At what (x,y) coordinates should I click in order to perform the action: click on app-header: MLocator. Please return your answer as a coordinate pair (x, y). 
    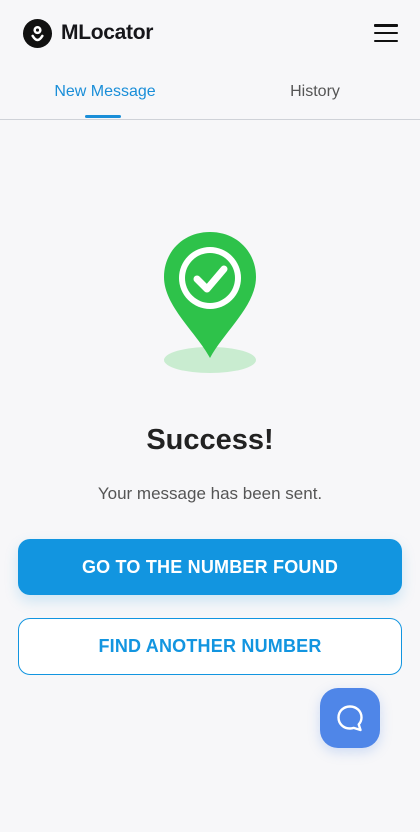
    Looking at the image, I should click on (210, 33).